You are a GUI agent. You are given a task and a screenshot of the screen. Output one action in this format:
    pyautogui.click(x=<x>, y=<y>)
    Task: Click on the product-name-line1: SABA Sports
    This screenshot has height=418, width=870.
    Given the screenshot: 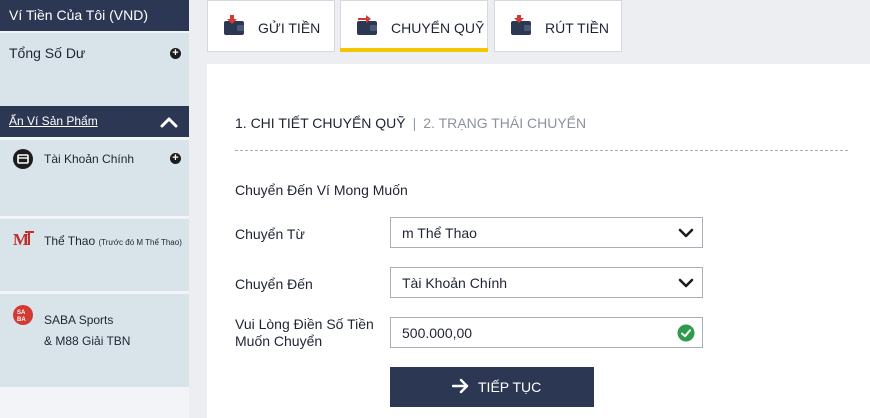 What is the action you would take?
    pyautogui.click(x=79, y=320)
    